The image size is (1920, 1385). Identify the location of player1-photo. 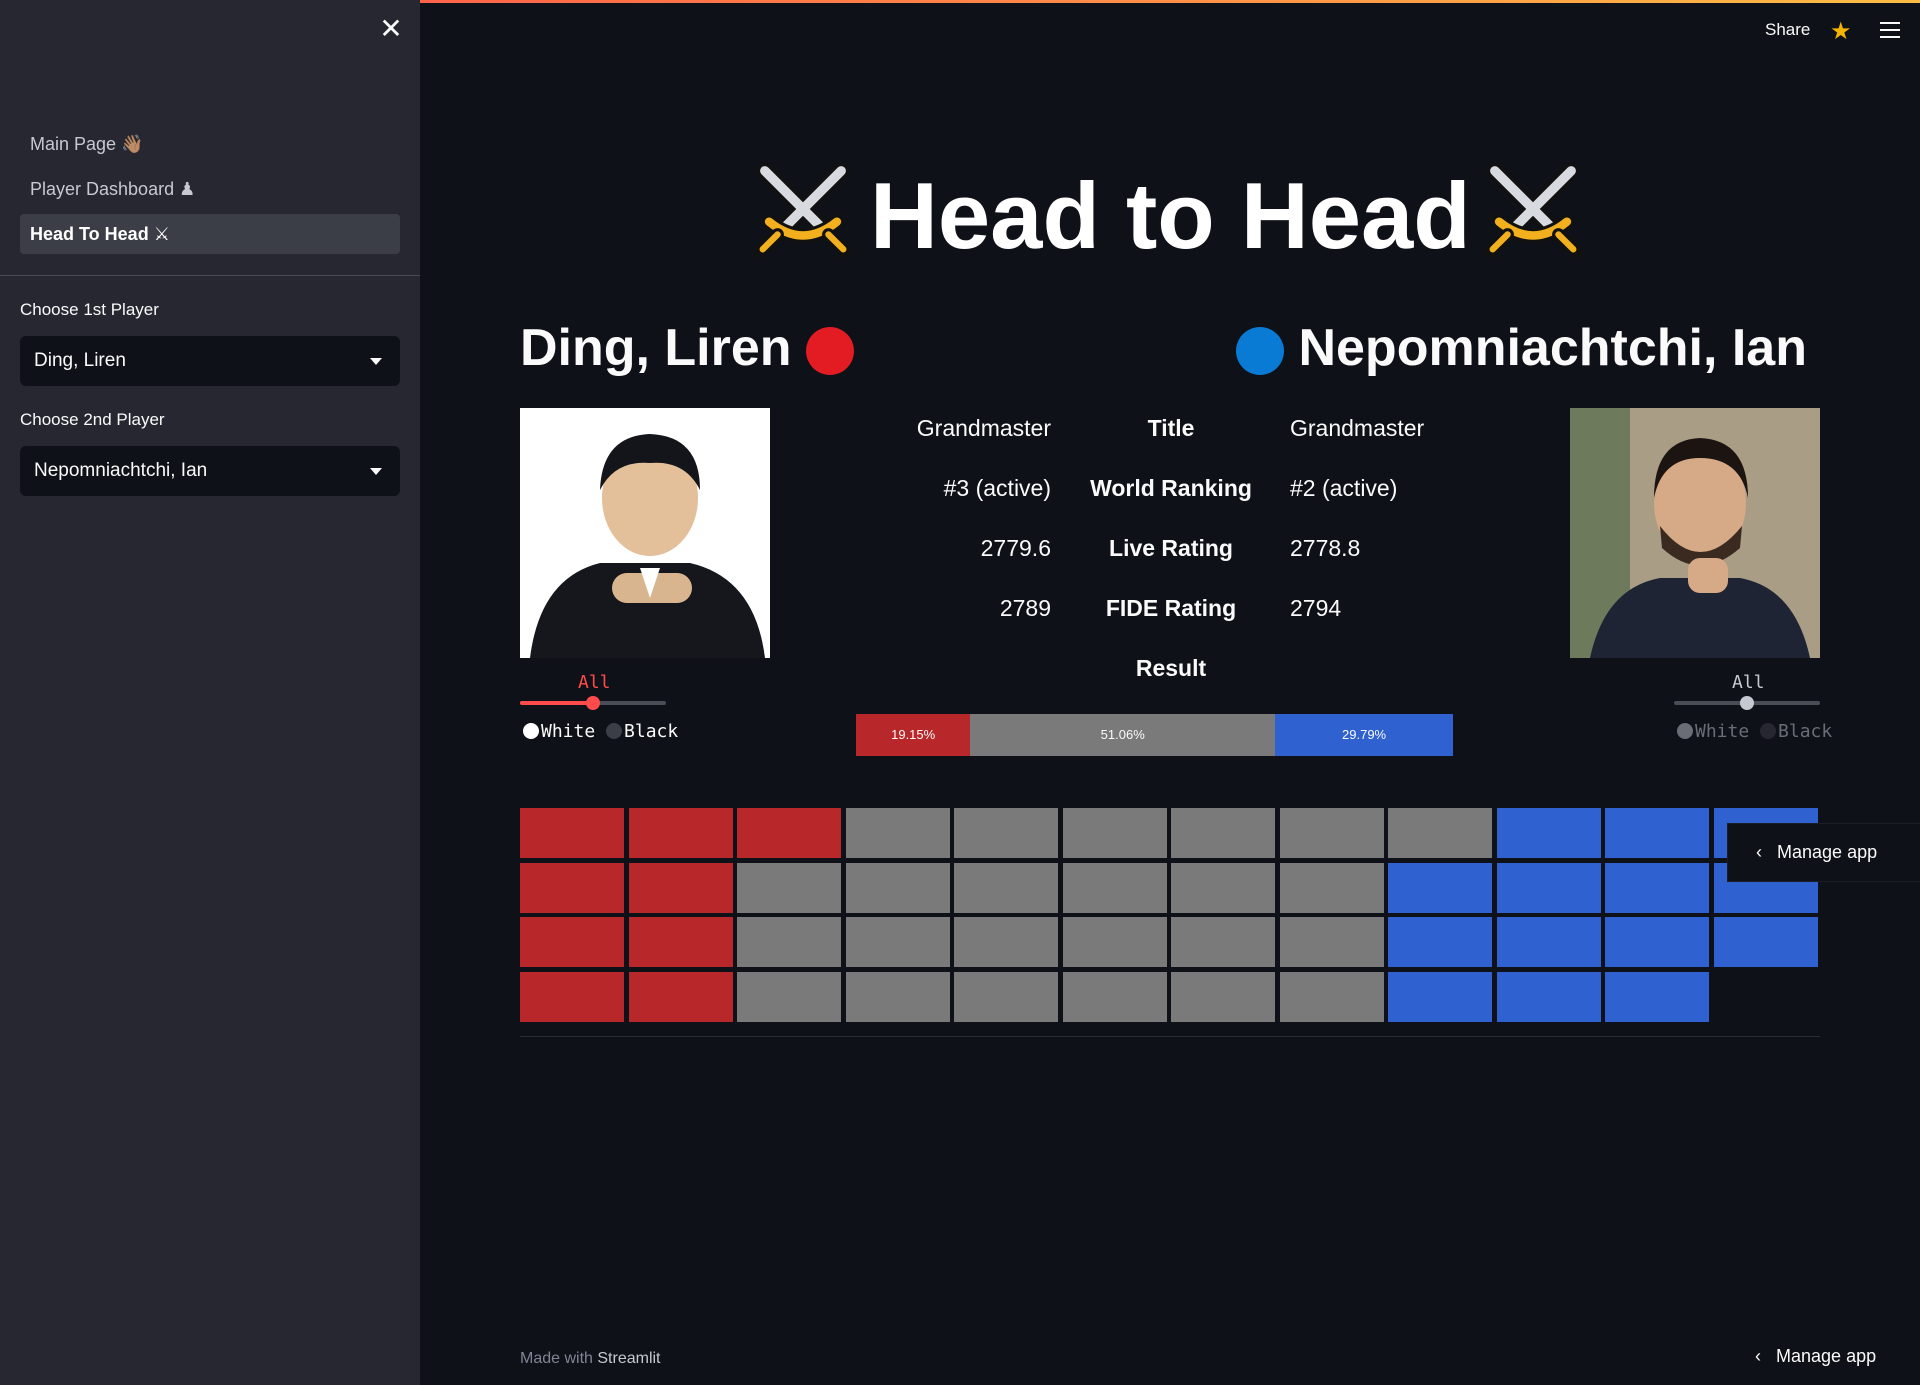
(645, 533).